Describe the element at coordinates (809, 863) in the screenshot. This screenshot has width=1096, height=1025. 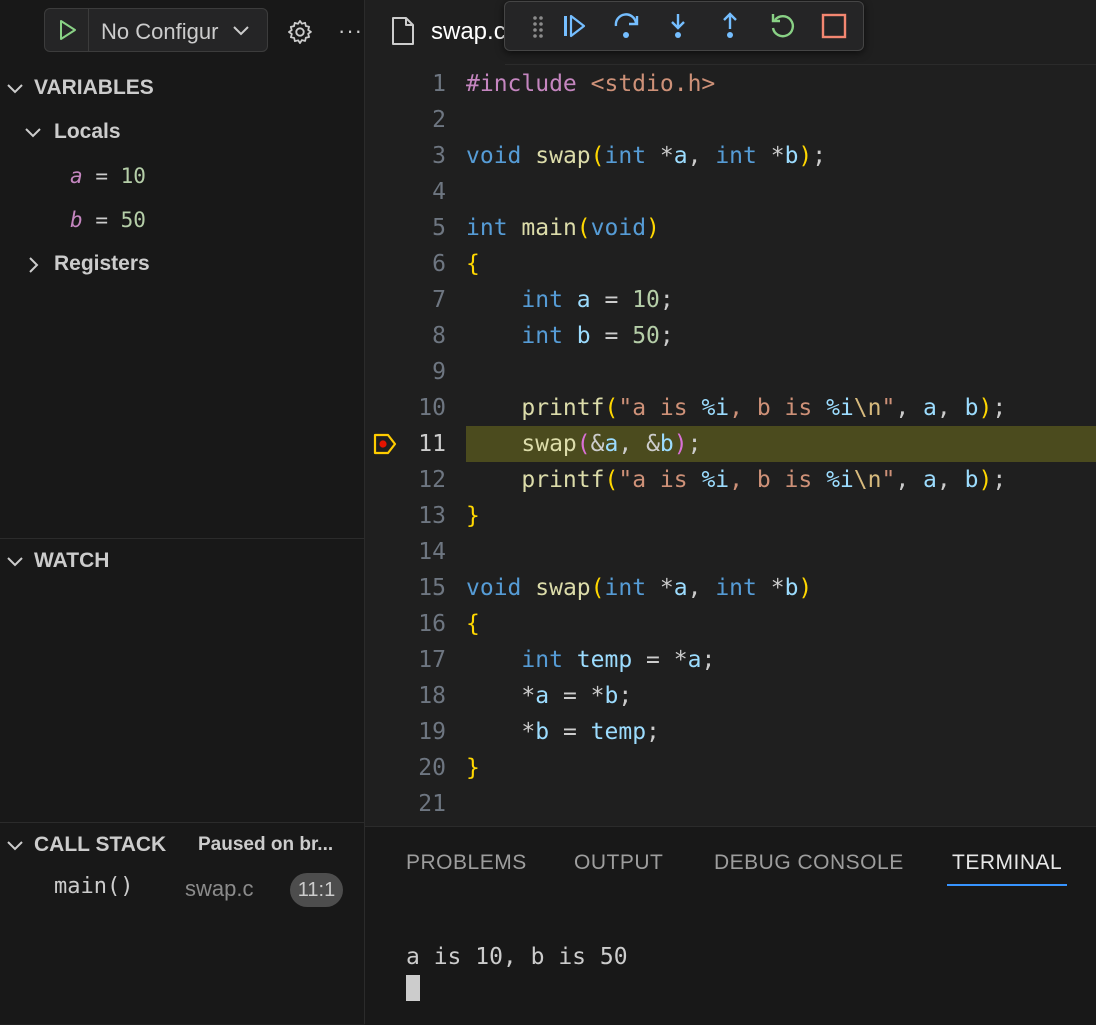
I see `tab-debug-console: DEBUG CONSOLE` at that location.